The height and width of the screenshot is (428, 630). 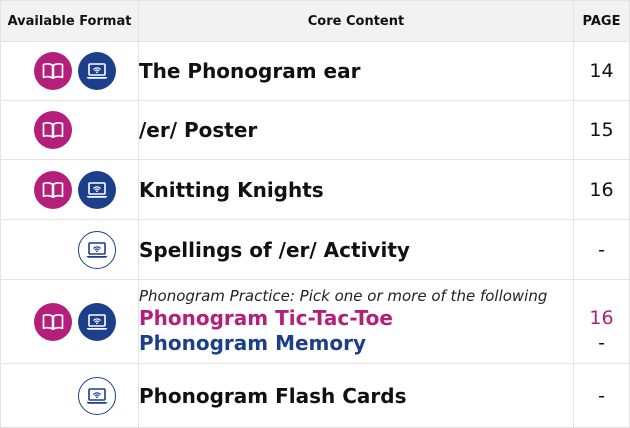 What do you see at coordinates (198, 130) in the screenshot?
I see `content-title: /er/ Poster` at bounding box center [198, 130].